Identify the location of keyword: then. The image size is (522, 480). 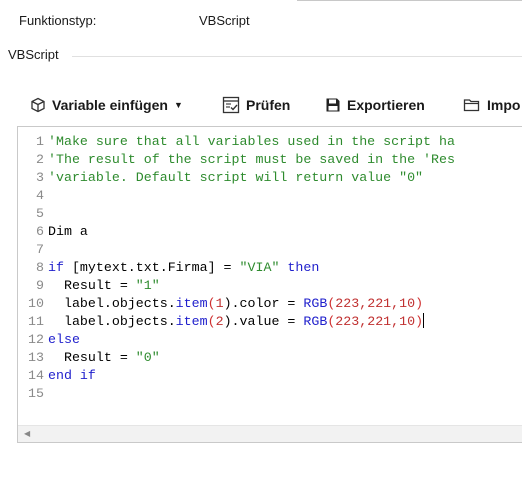
(299, 267).